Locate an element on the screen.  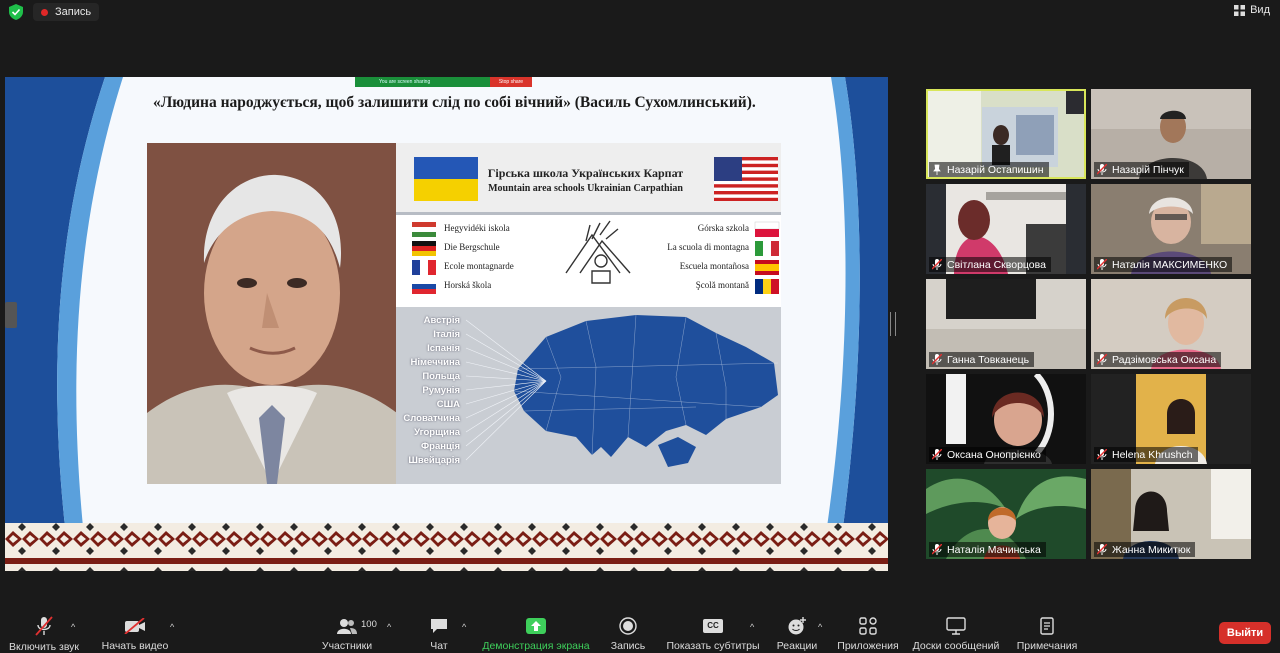
video-off-icon is located at coordinates (134, 625).